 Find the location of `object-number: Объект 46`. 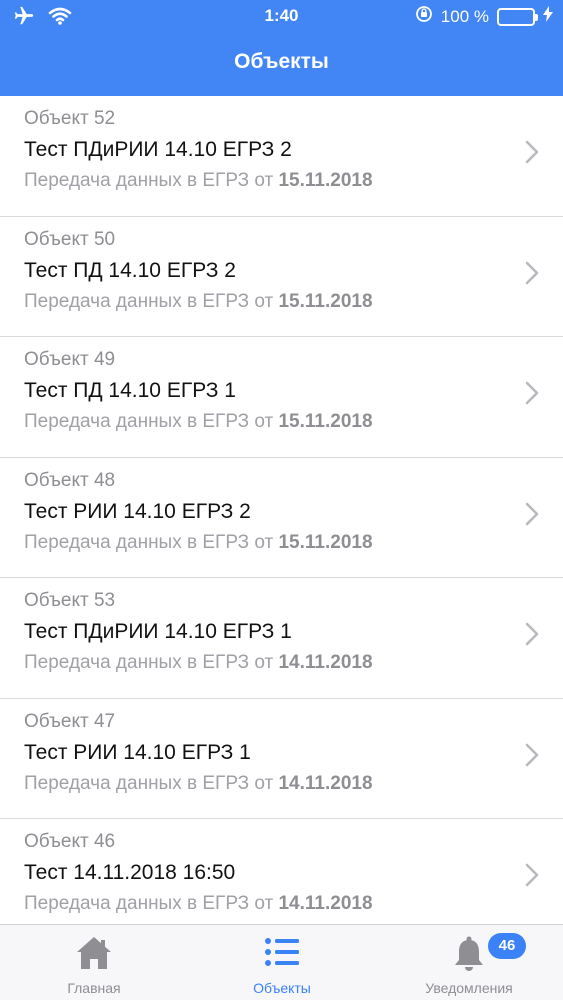

object-number: Объект 46 is located at coordinates (70, 841).